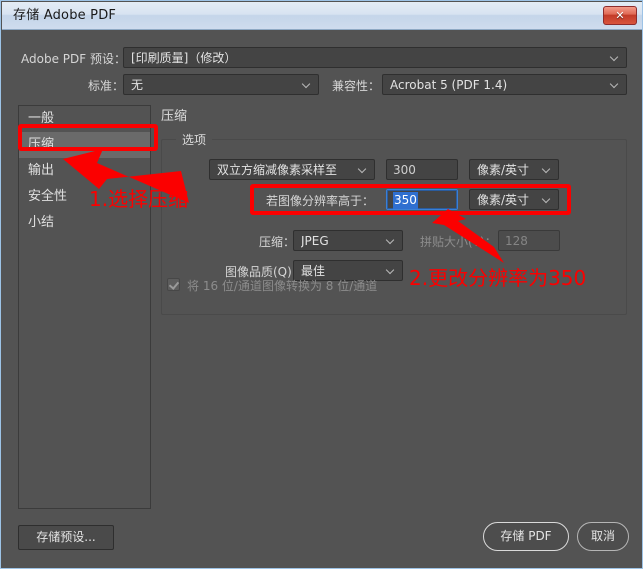 This screenshot has width=643, height=569. I want to click on settings-category-list: 一般 压缩 输出 安全性 小结, so click(84, 307).